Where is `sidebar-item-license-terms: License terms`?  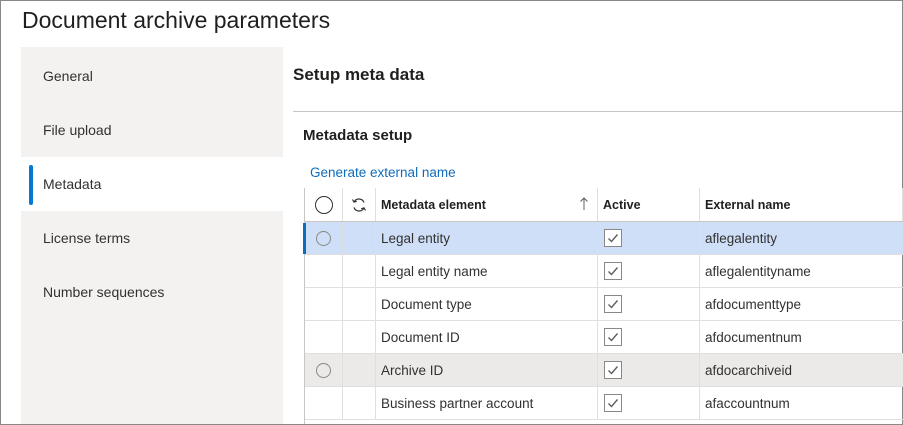 sidebar-item-license-terms: License terms is located at coordinates (152, 238).